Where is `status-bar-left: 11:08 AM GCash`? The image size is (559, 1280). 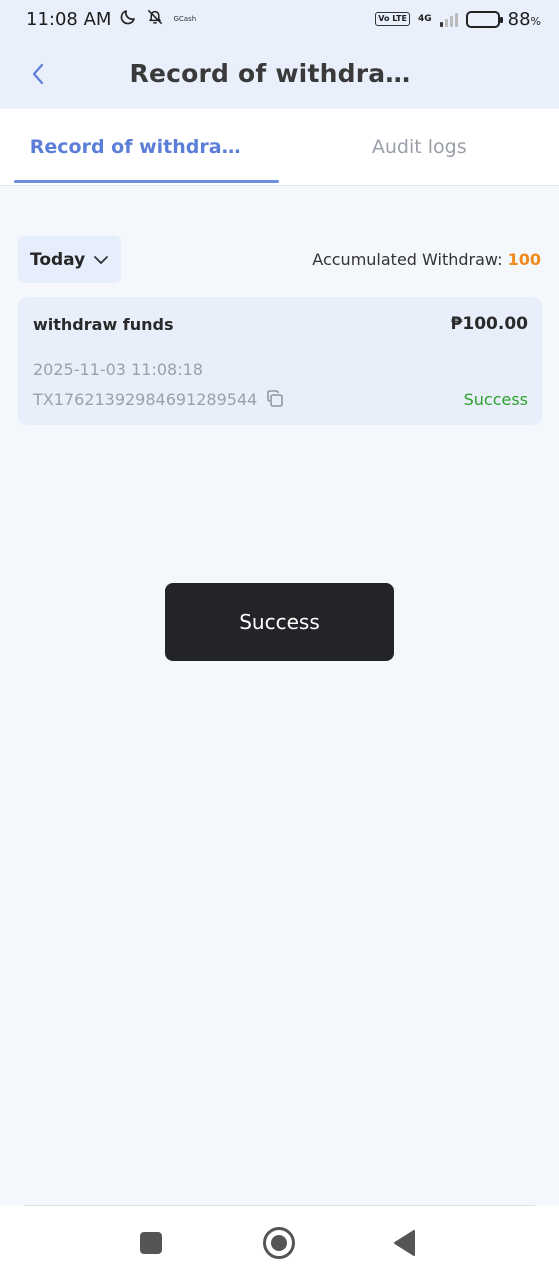
status-bar-left: 11:08 AM GCash is located at coordinates (111, 19).